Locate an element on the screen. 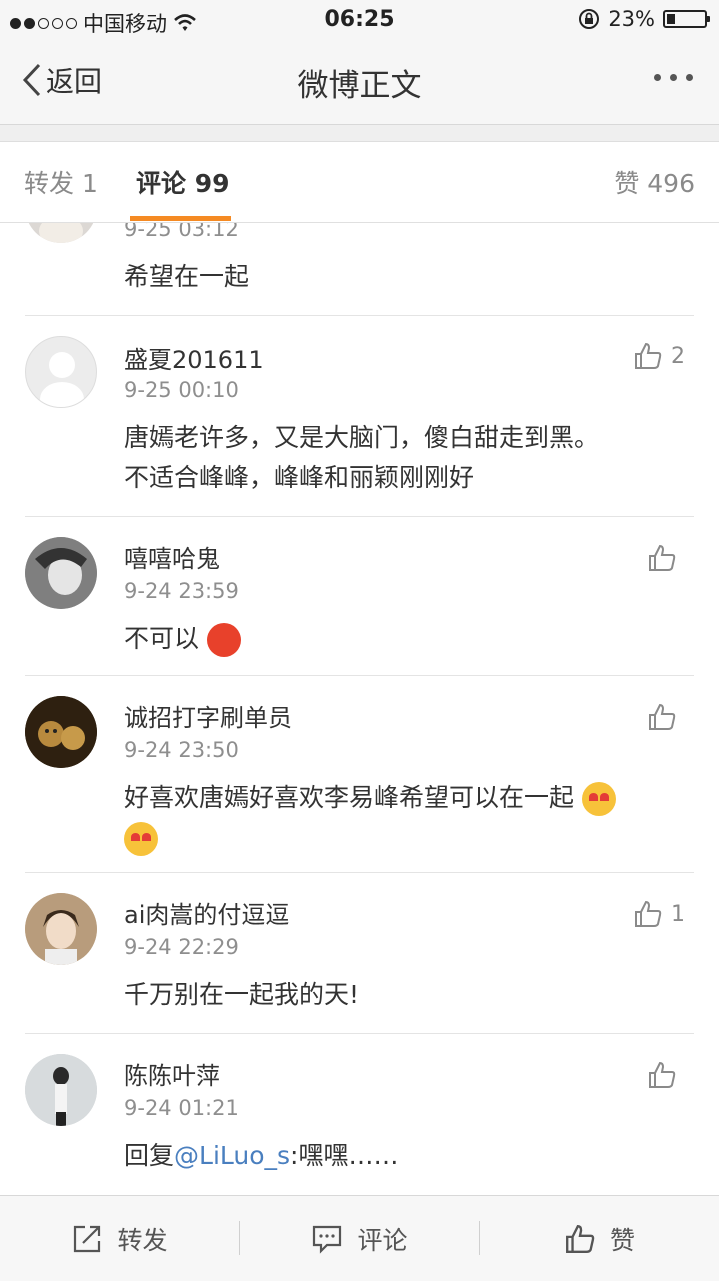 This screenshot has height=1281, width=719. page-title: 微博正文 is located at coordinates (359, 86).